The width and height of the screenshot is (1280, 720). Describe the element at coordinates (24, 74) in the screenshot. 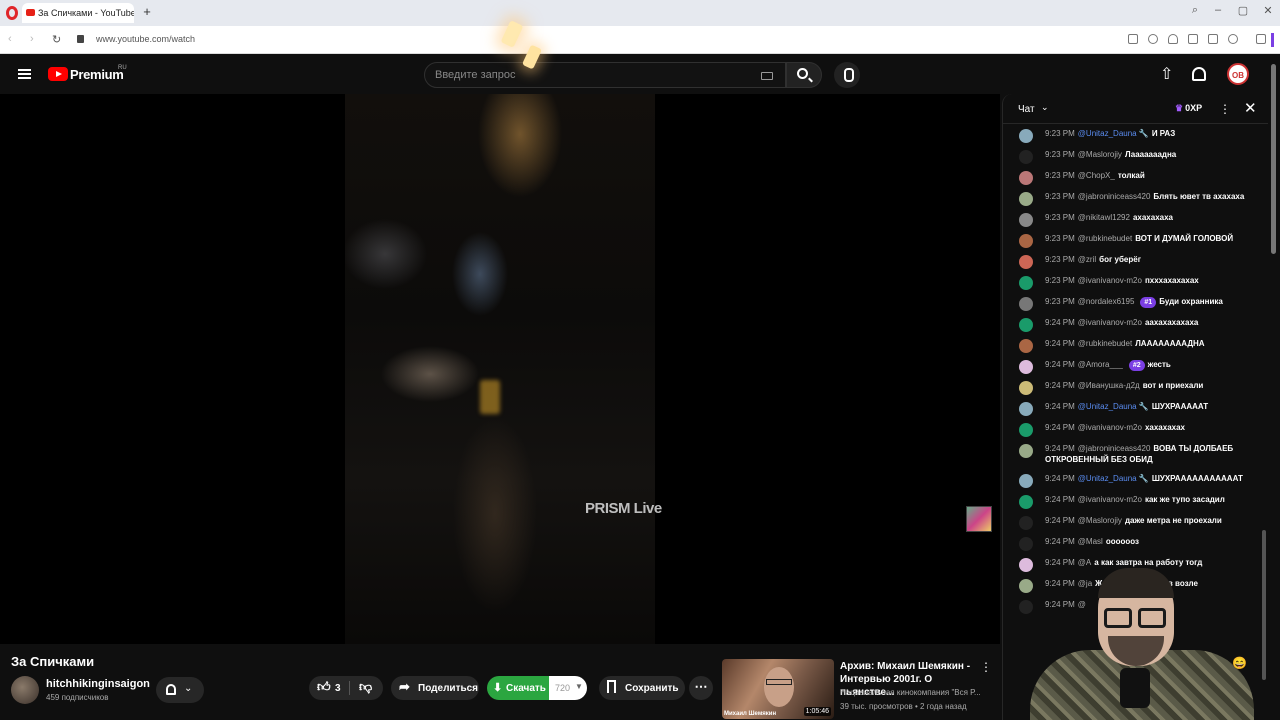

I see `hamburger-menu-icon` at that location.